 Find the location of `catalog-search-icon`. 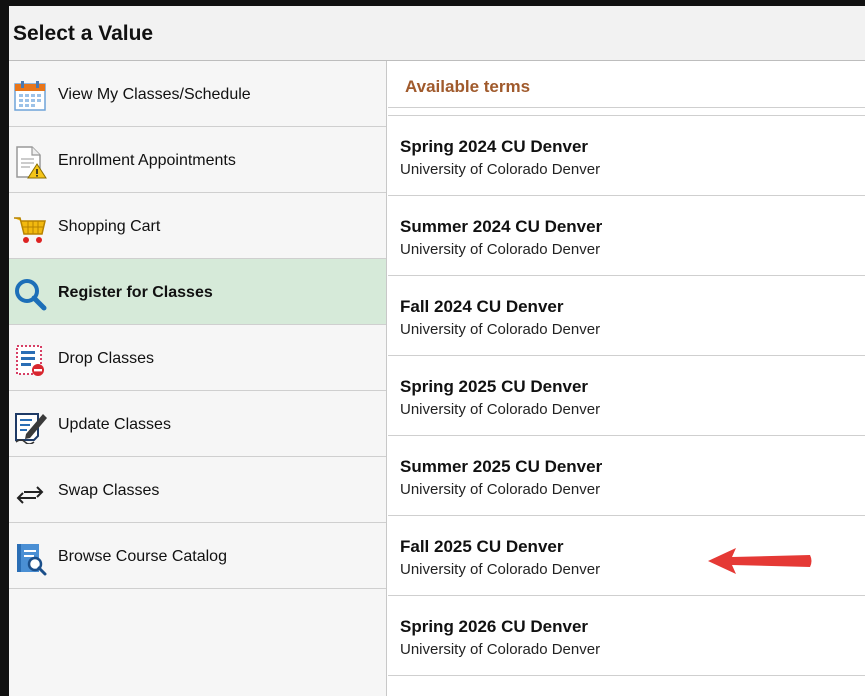

catalog-search-icon is located at coordinates (32, 560).